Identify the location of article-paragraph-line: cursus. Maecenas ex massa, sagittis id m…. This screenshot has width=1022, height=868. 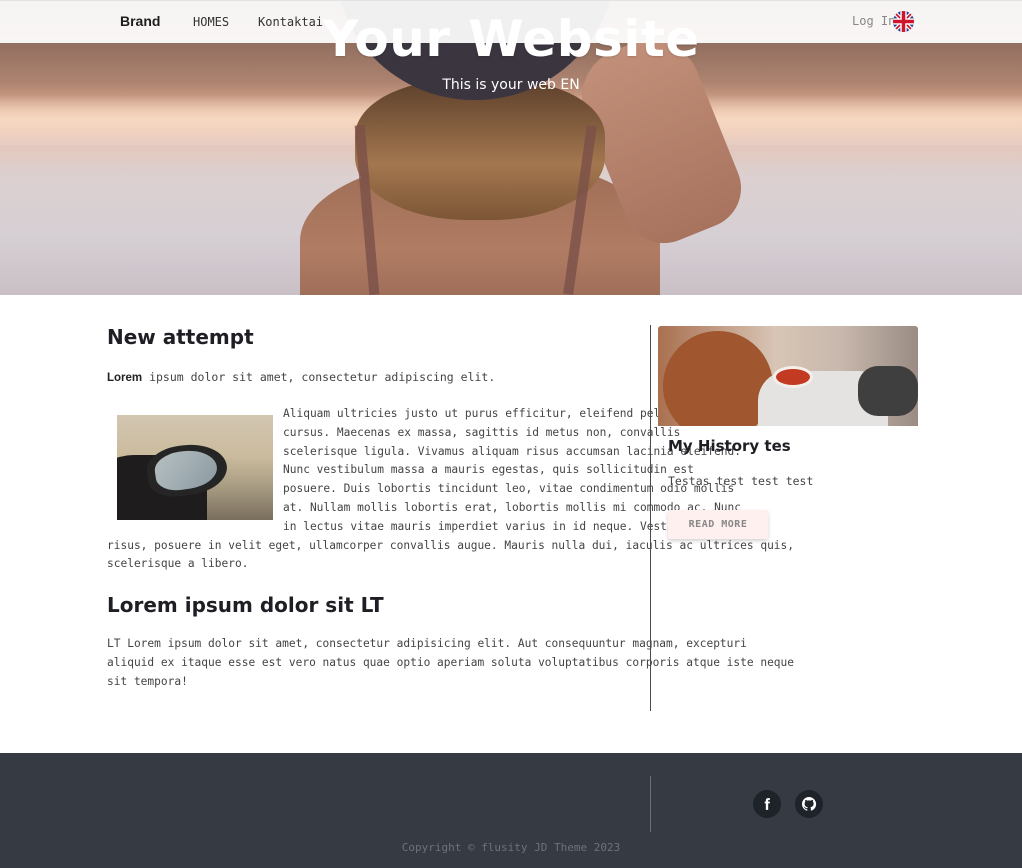
(482, 432).